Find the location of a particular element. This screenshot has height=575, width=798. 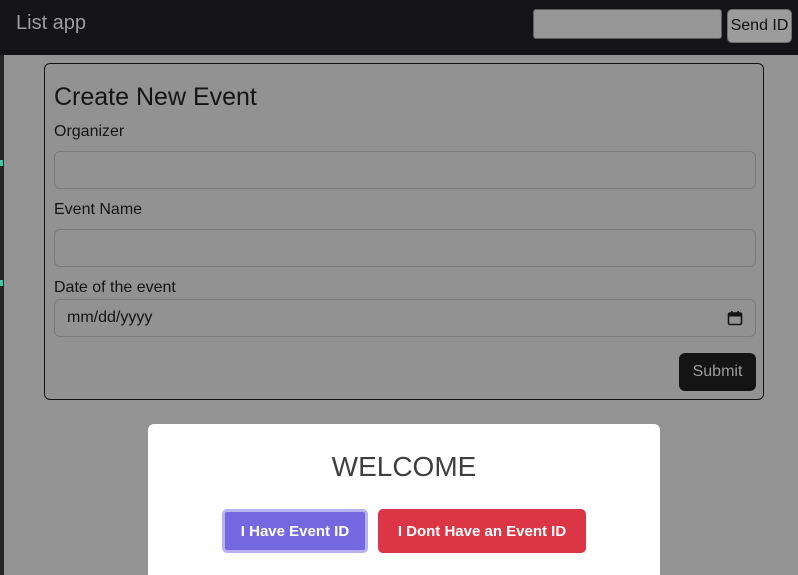

send-id-button: Send ID is located at coordinates (759, 26).